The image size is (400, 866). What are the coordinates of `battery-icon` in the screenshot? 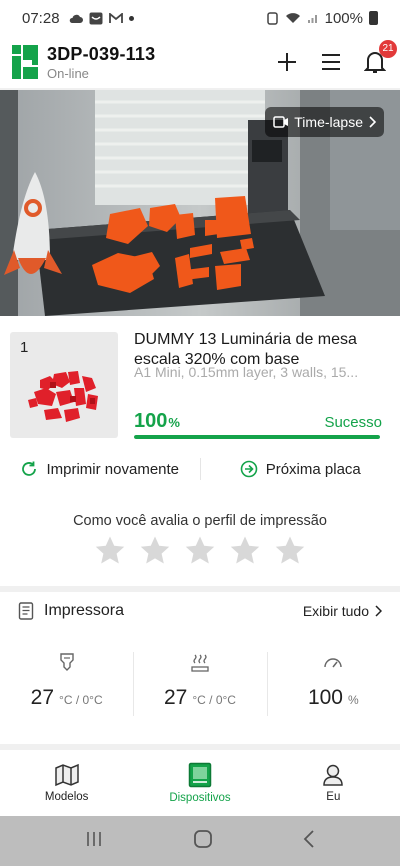 It's located at (373, 18).